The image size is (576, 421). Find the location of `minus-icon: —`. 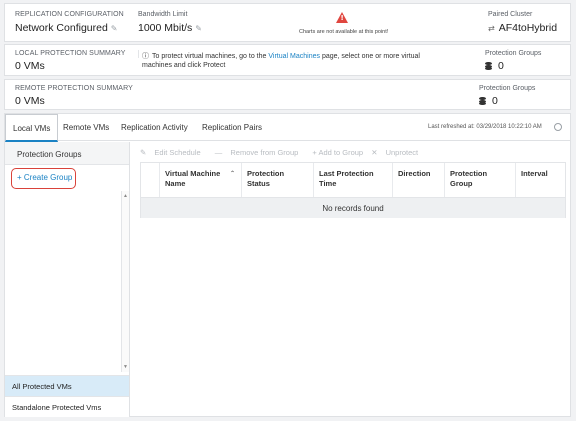

minus-icon: — is located at coordinates (218, 152).